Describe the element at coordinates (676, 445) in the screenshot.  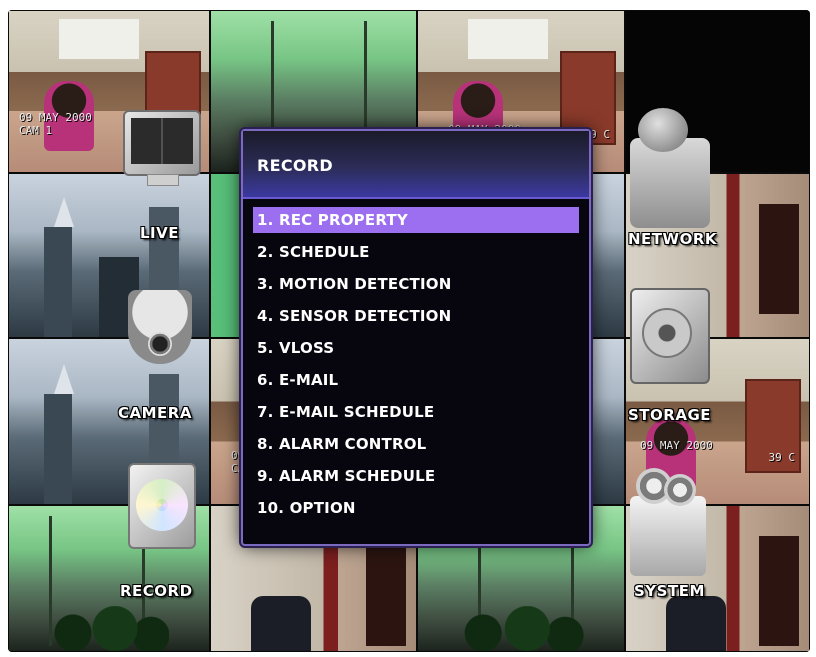
I see `camera-osd-12: 09 MAY 2000` at that location.